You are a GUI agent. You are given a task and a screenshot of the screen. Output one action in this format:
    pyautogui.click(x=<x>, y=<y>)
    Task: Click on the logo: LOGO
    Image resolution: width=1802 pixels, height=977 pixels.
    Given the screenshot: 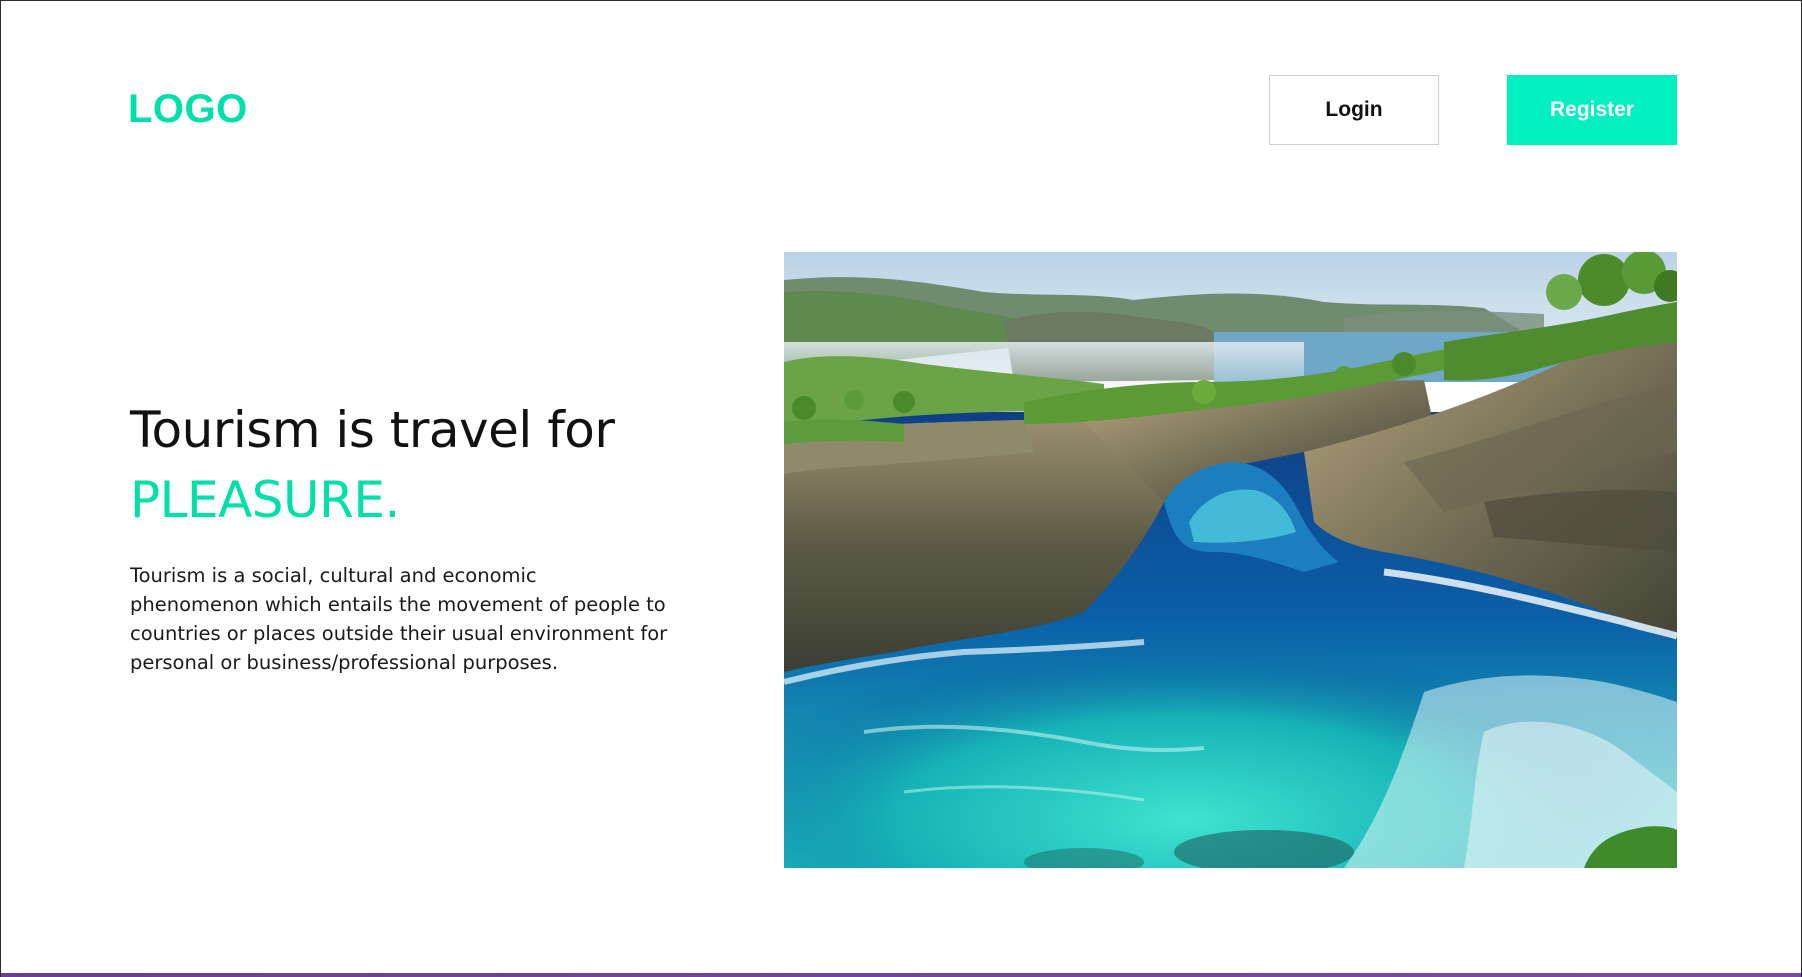 What is the action you would take?
    pyautogui.click(x=188, y=109)
    